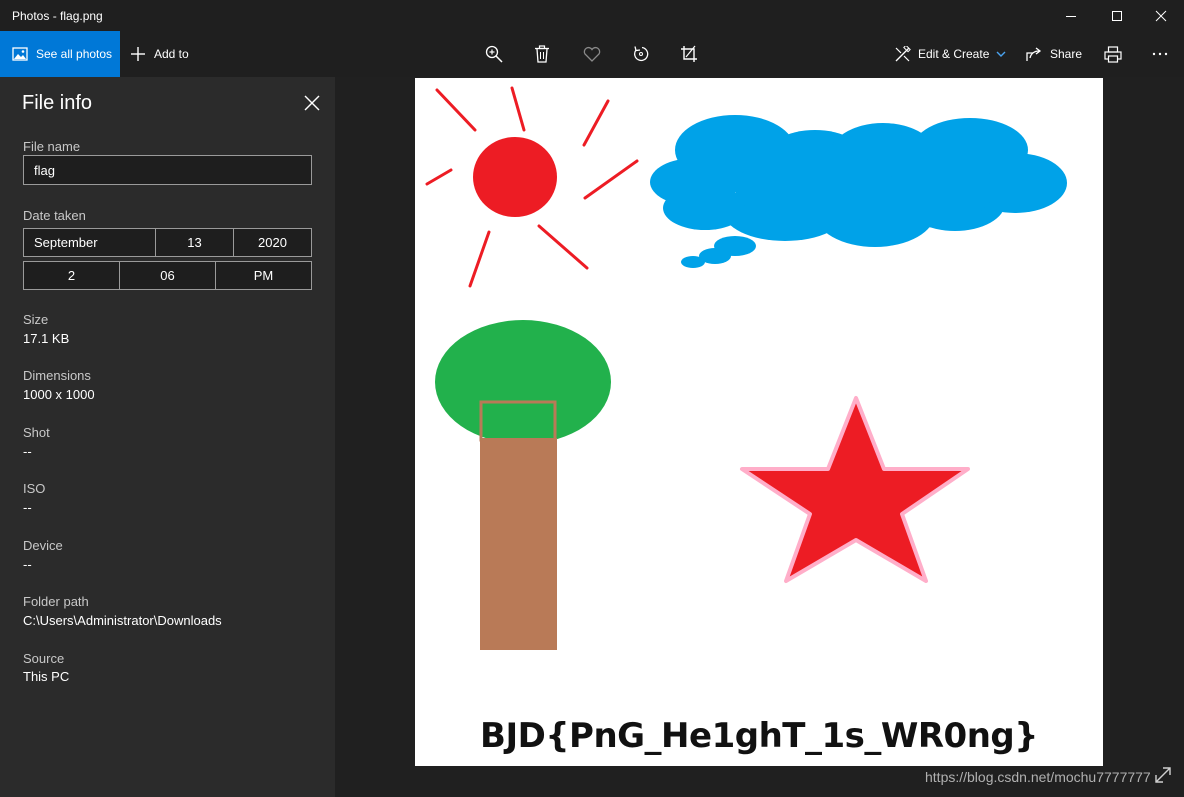 The image size is (1184, 797). What do you see at coordinates (74, 54) in the screenshot?
I see `see-all-photos-label: See all photos` at bounding box center [74, 54].